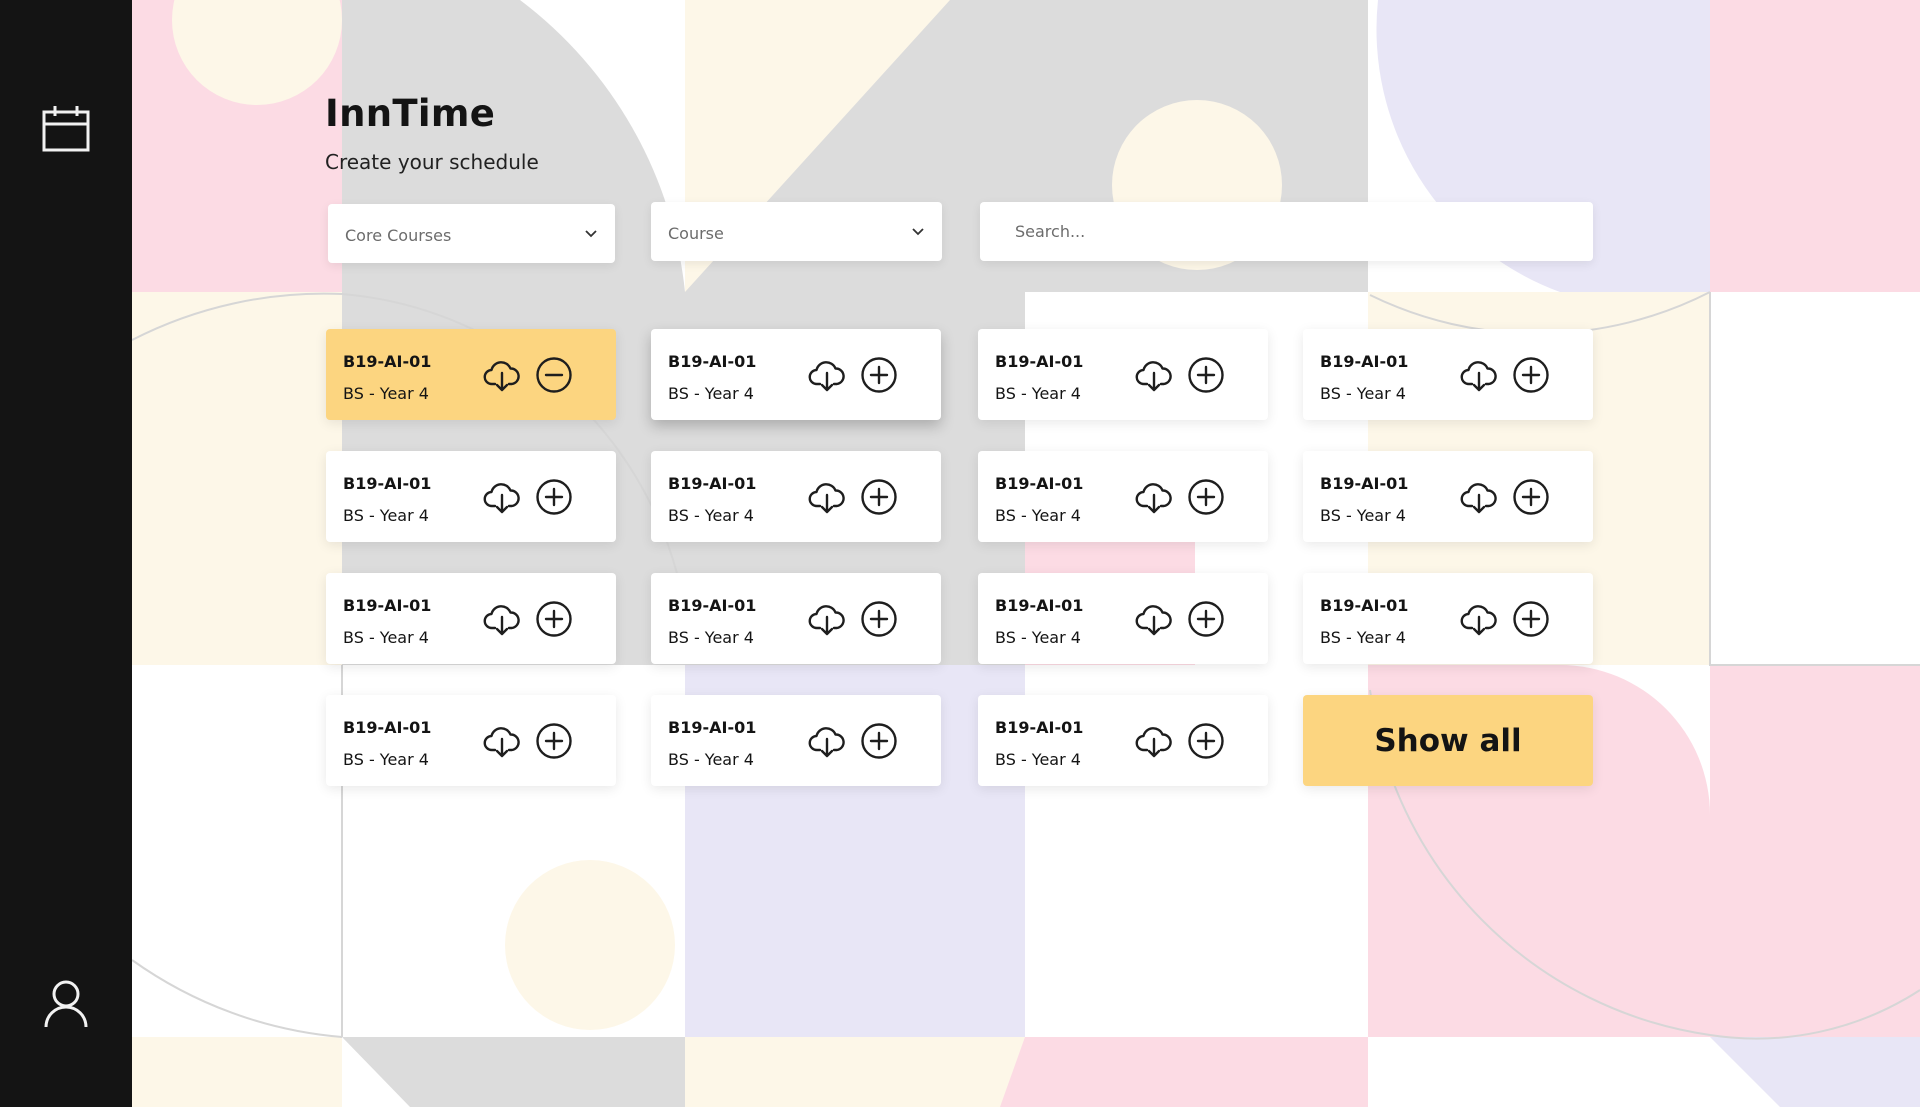 The image size is (1920, 1107). I want to click on search-input, so click(1286, 231).